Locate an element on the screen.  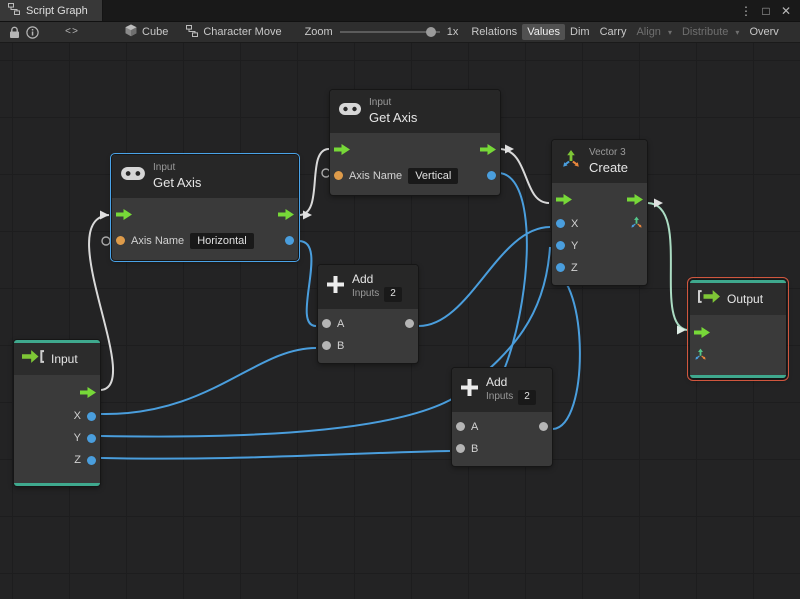
overview-button: Overv is located at coordinates (763, 32).